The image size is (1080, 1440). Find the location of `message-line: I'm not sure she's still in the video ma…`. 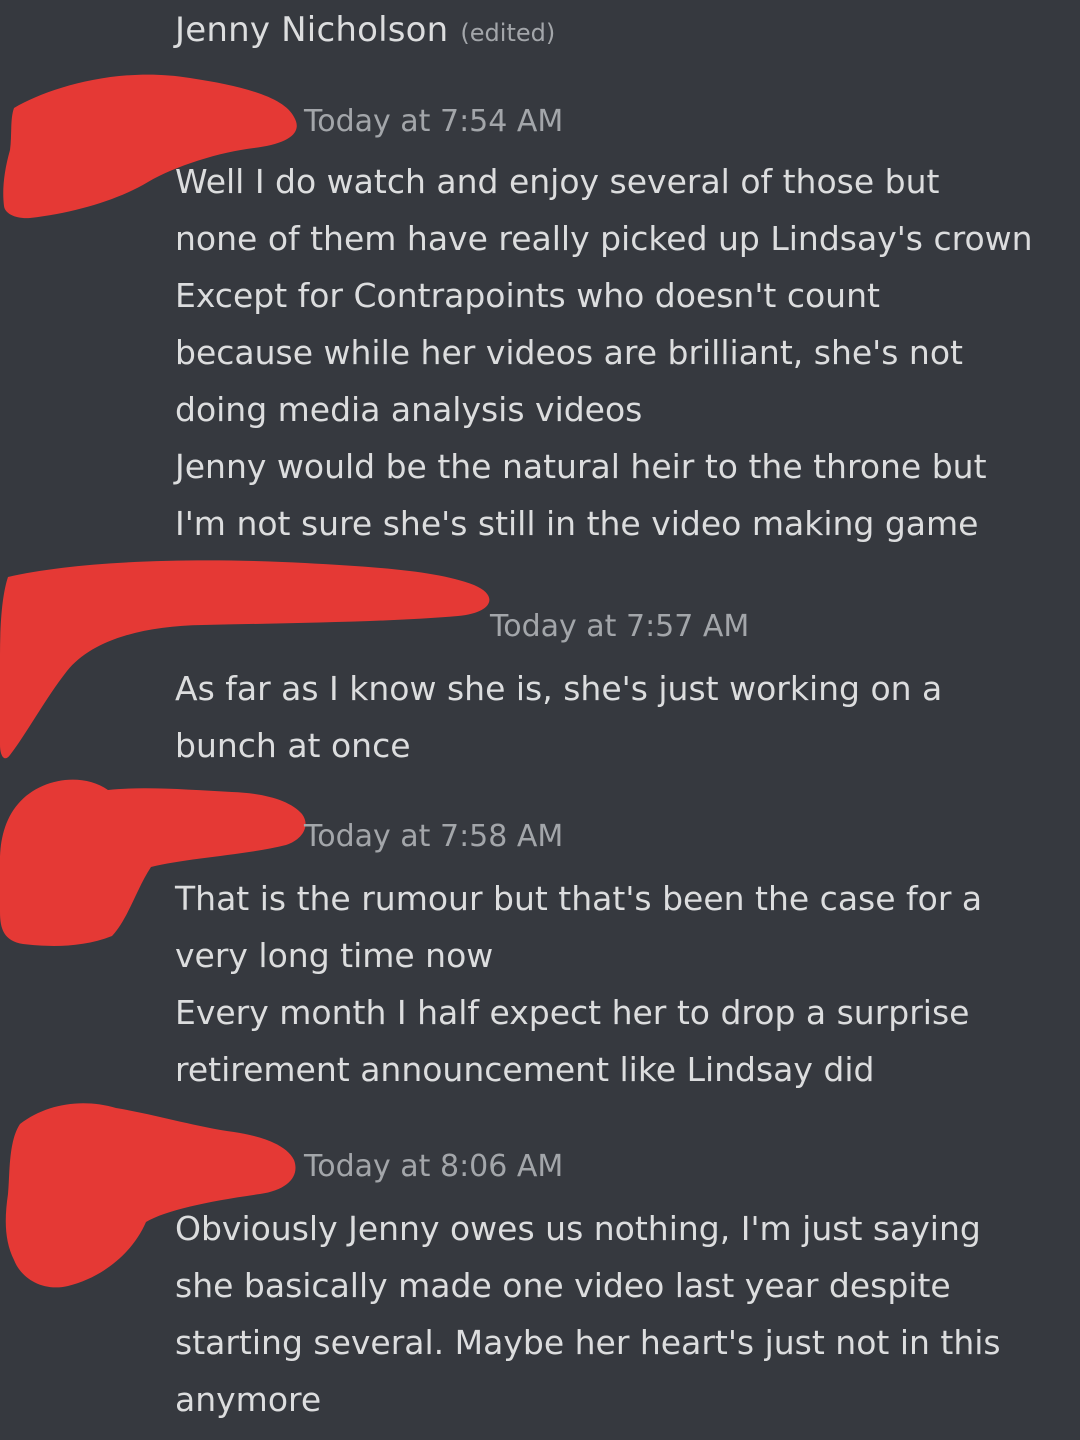

message-line: I'm not sure she's still in the video ma… is located at coordinates (577, 523).